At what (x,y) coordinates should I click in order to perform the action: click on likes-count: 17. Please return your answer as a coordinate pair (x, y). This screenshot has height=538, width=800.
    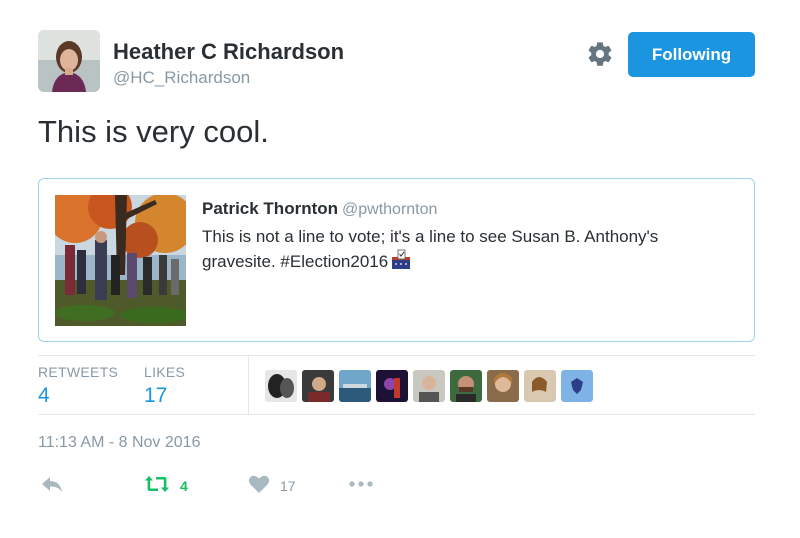
    Looking at the image, I should click on (155, 396).